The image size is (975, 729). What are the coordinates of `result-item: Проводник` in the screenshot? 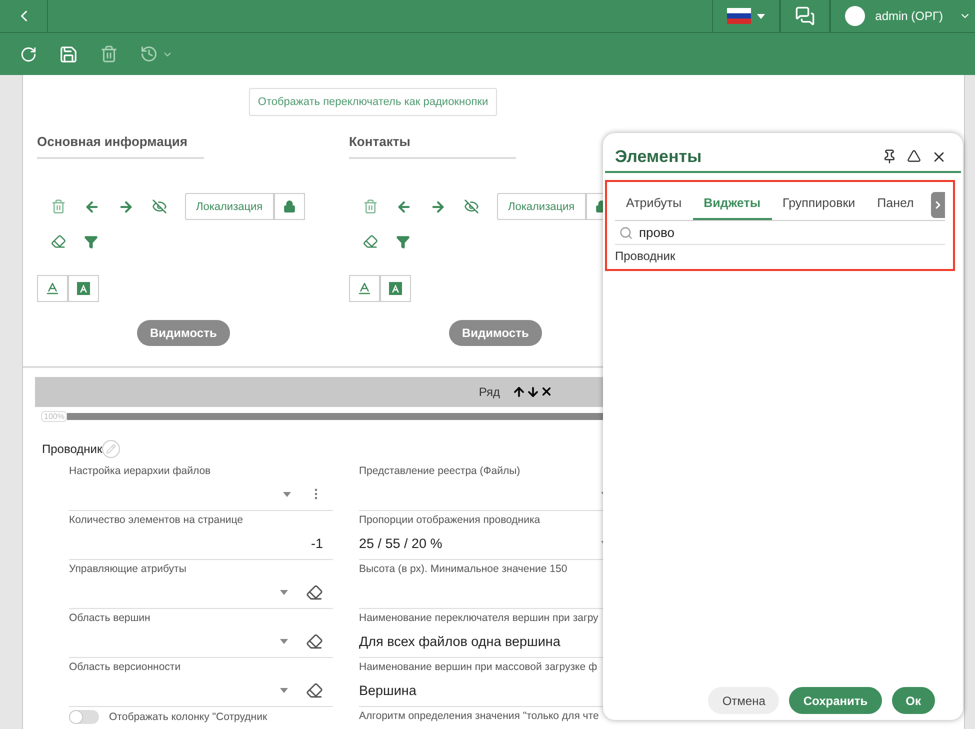 It's located at (780, 254).